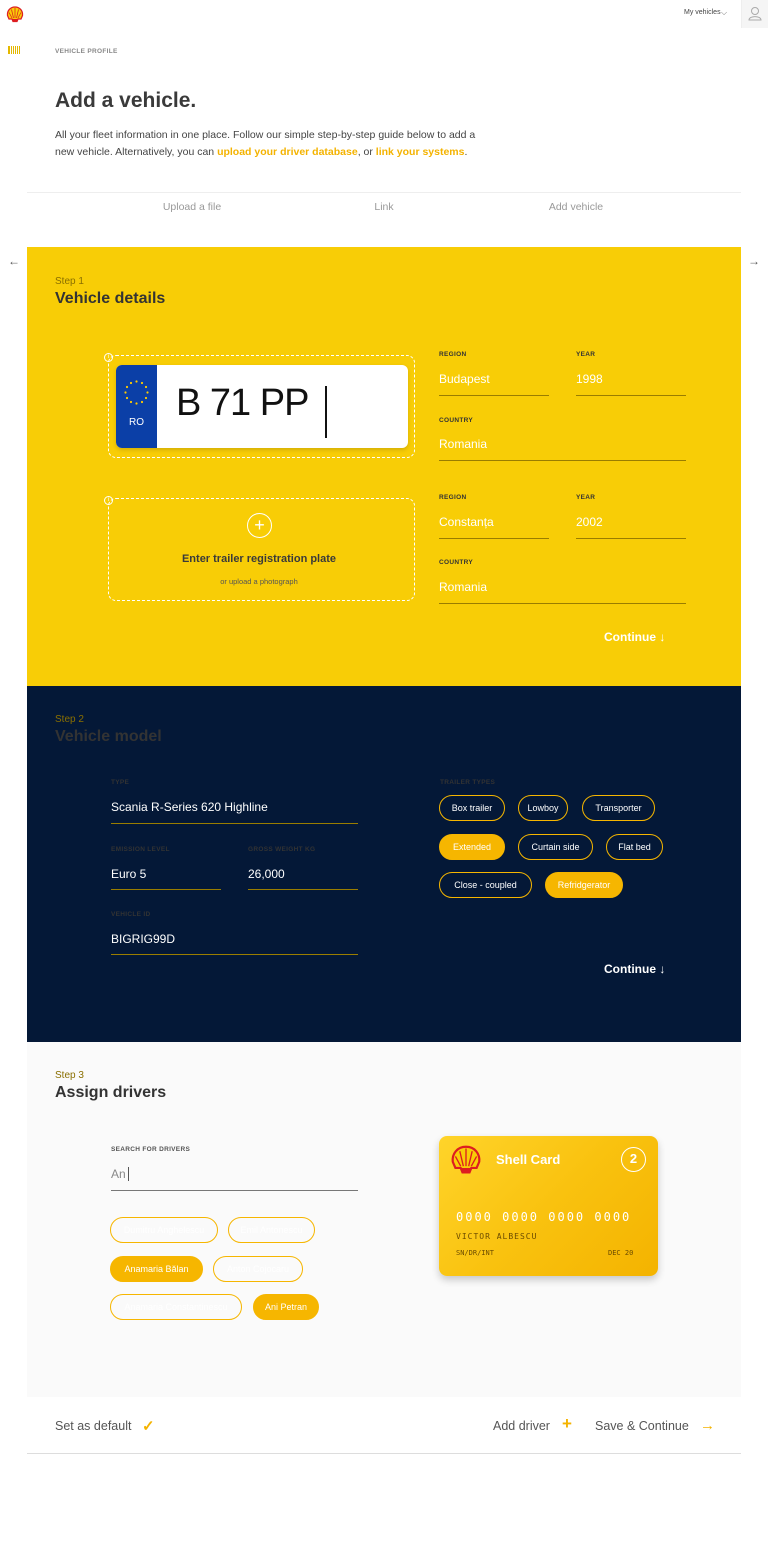  What do you see at coordinates (176, 1307) in the screenshot?
I see `driver-pill: Anamaria Constantinescu` at bounding box center [176, 1307].